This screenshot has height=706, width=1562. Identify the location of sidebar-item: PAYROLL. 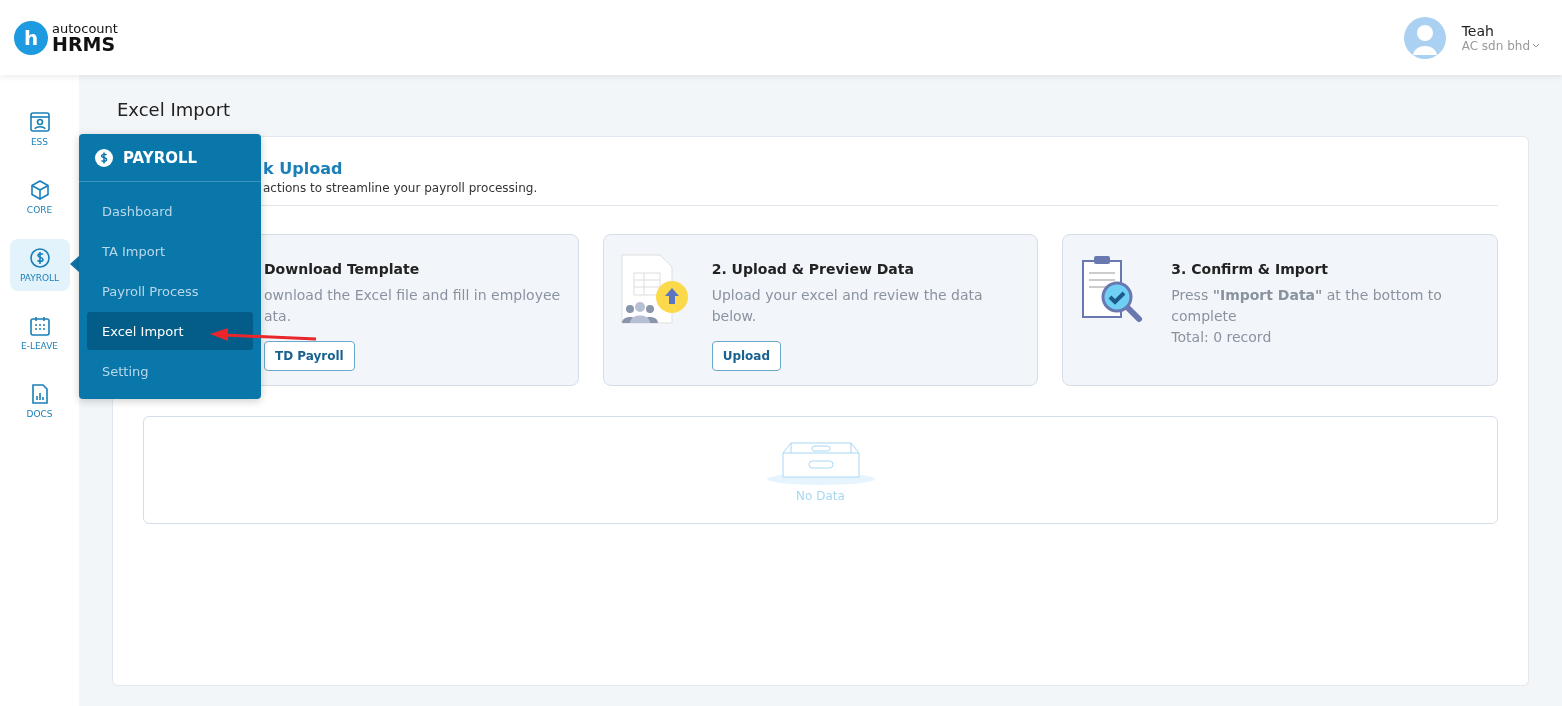
(39, 265).